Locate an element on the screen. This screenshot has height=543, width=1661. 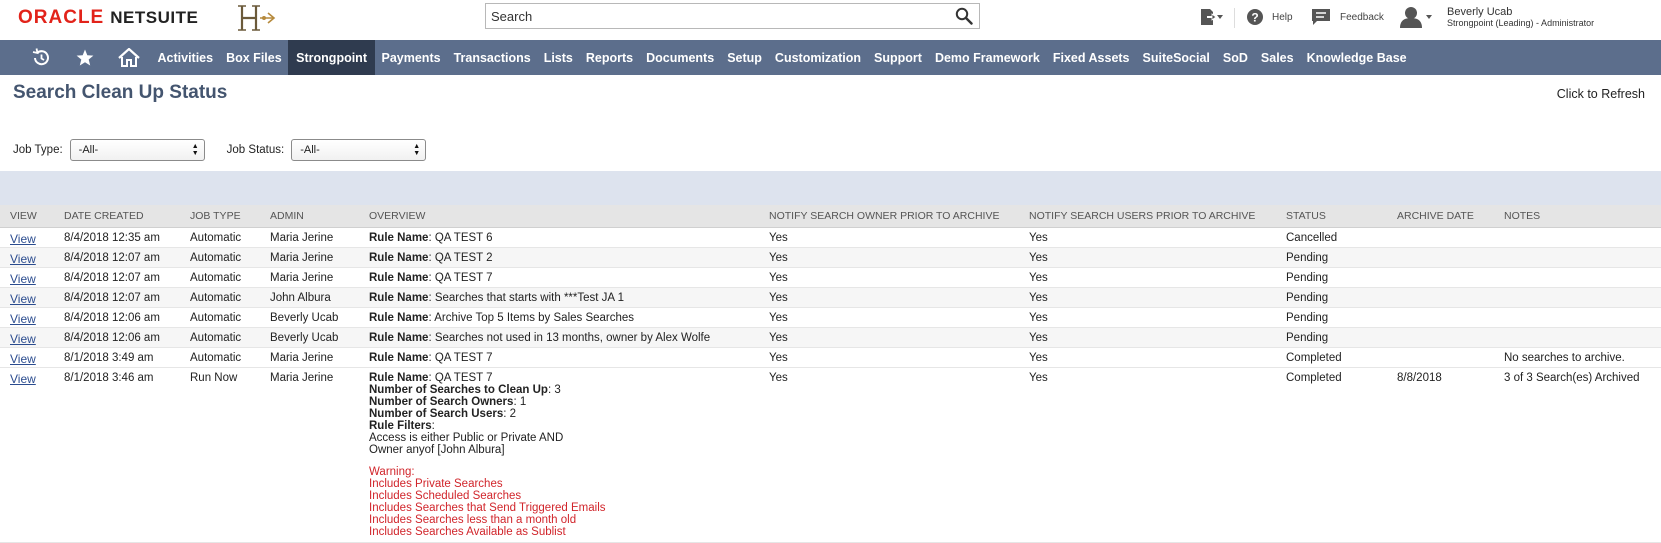
nav-payments: Payments is located at coordinates (411, 57).